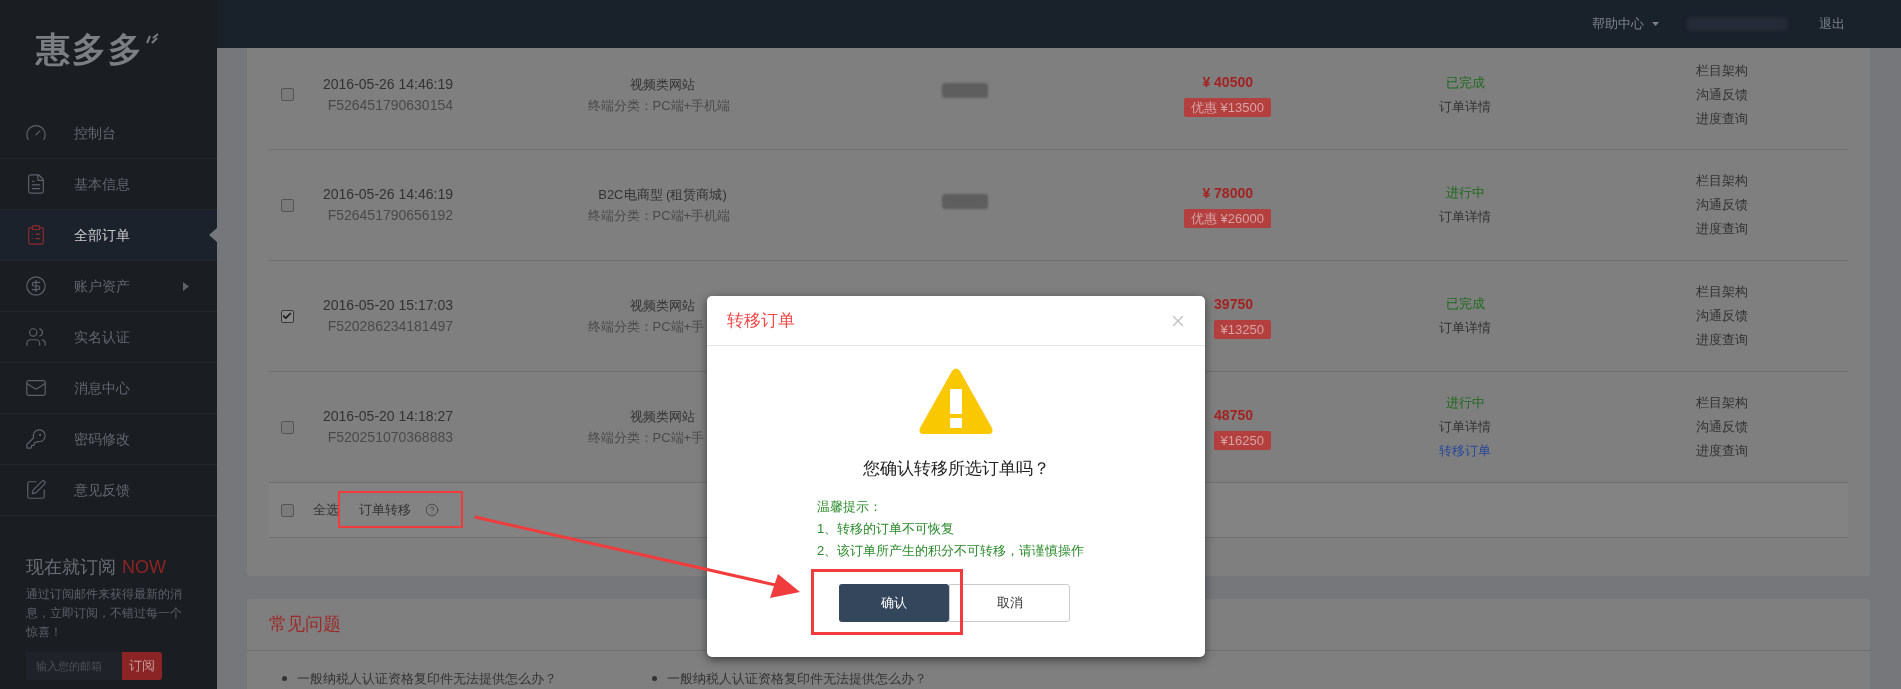  What do you see at coordinates (108, 337) in the screenshot?
I see `nav-item: 实名认证` at bounding box center [108, 337].